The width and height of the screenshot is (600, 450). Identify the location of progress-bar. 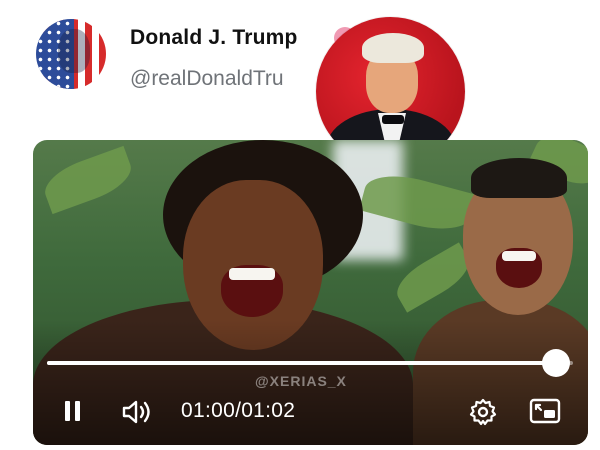
(310, 363).